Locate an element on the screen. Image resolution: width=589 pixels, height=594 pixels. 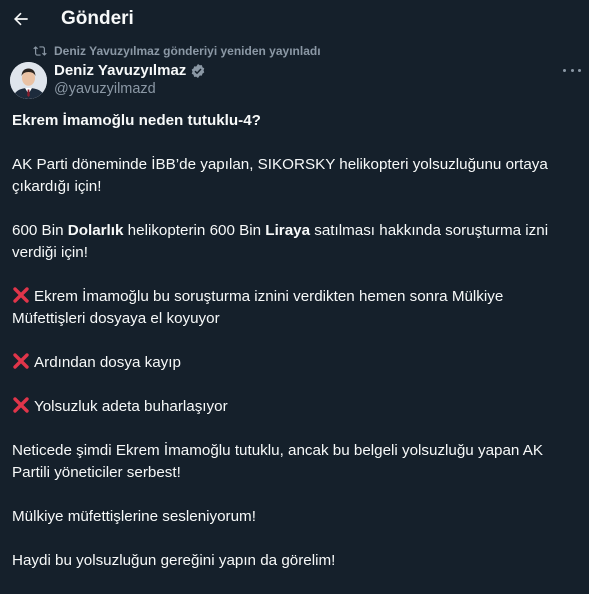
top-bar: Gönderi is located at coordinates (294, 20).